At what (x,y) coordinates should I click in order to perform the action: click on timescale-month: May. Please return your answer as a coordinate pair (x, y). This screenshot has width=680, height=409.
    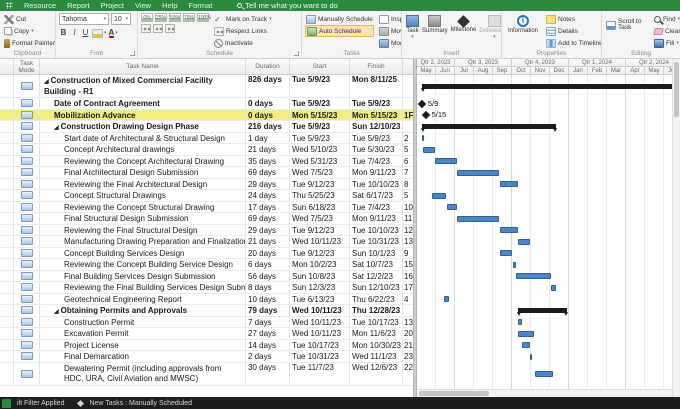
    Looking at the image, I should click on (426, 71).